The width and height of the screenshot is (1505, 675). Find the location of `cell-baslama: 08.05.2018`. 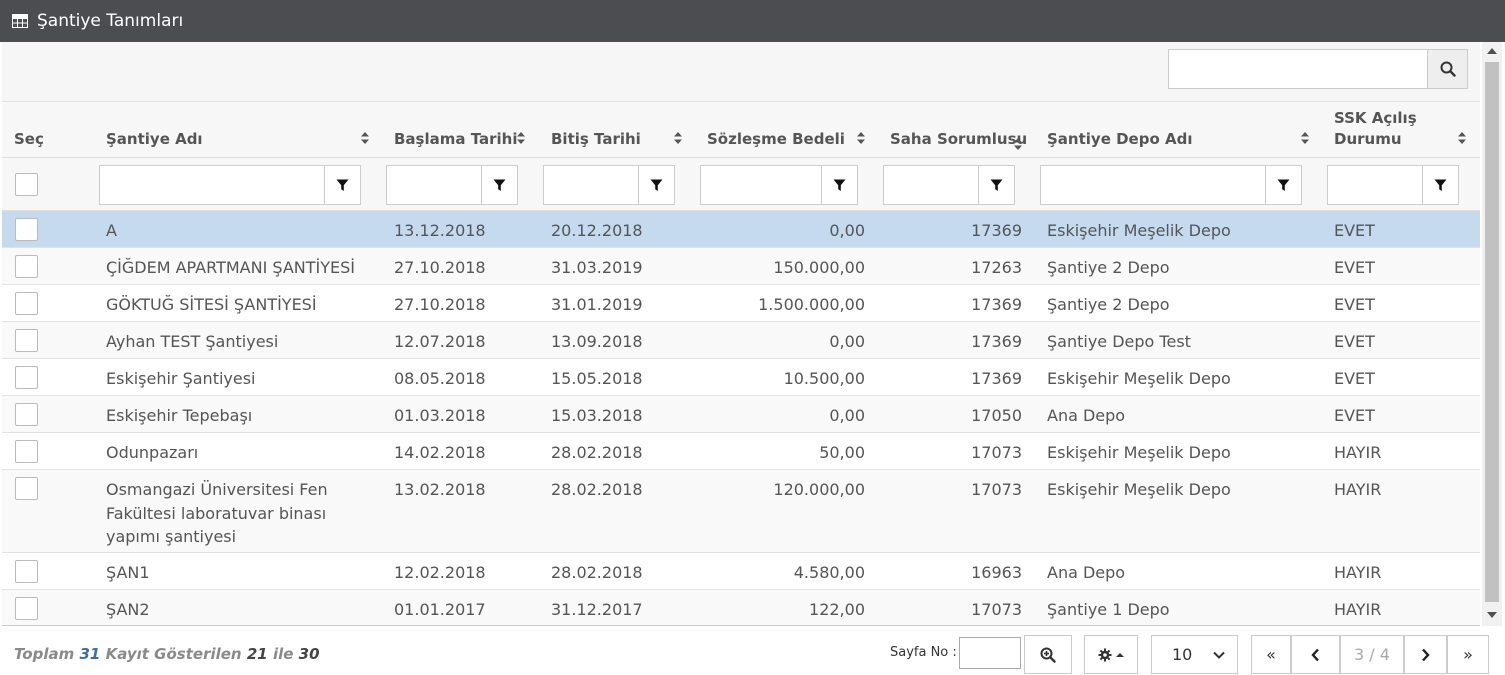

cell-baslama: 08.05.2018 is located at coordinates (440, 378).